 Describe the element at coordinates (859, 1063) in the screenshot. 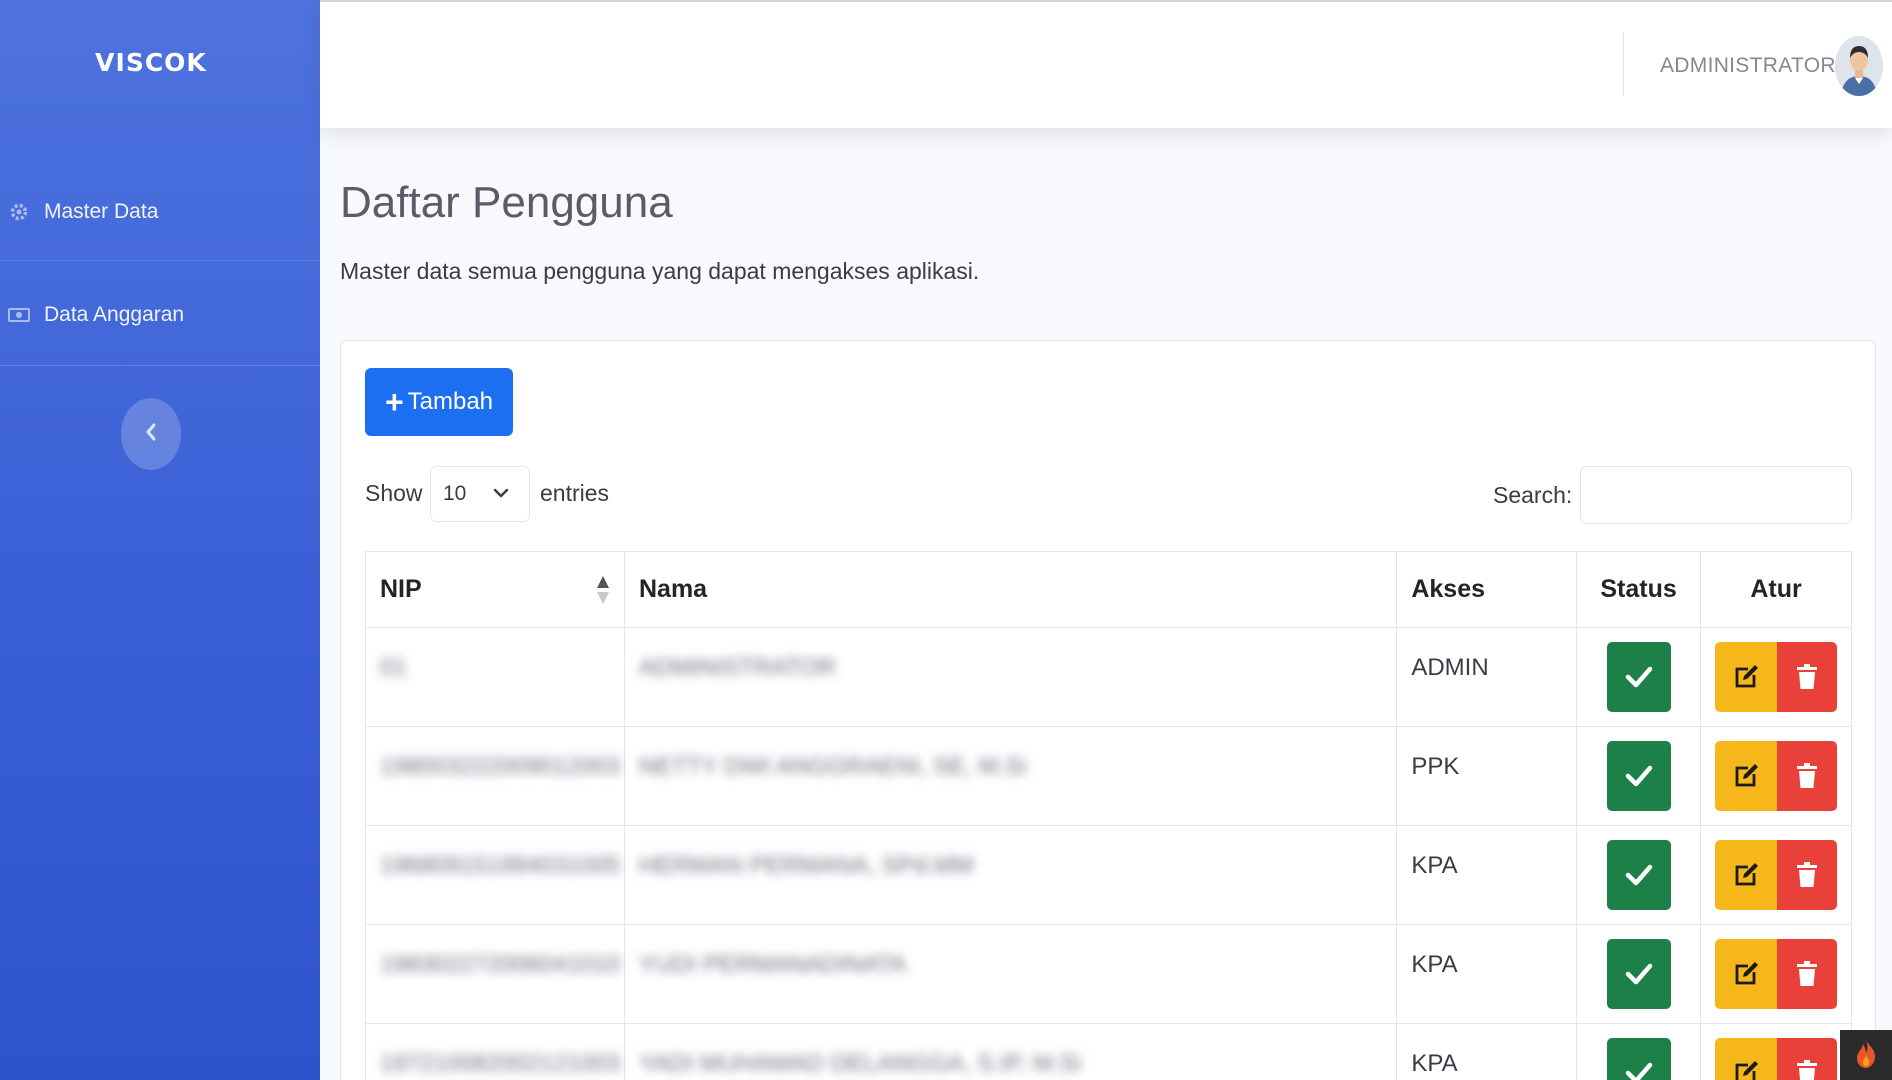

I see `nama-cell: YADI MUHAMAD DELANGGA, S.IP, M.Si` at that location.